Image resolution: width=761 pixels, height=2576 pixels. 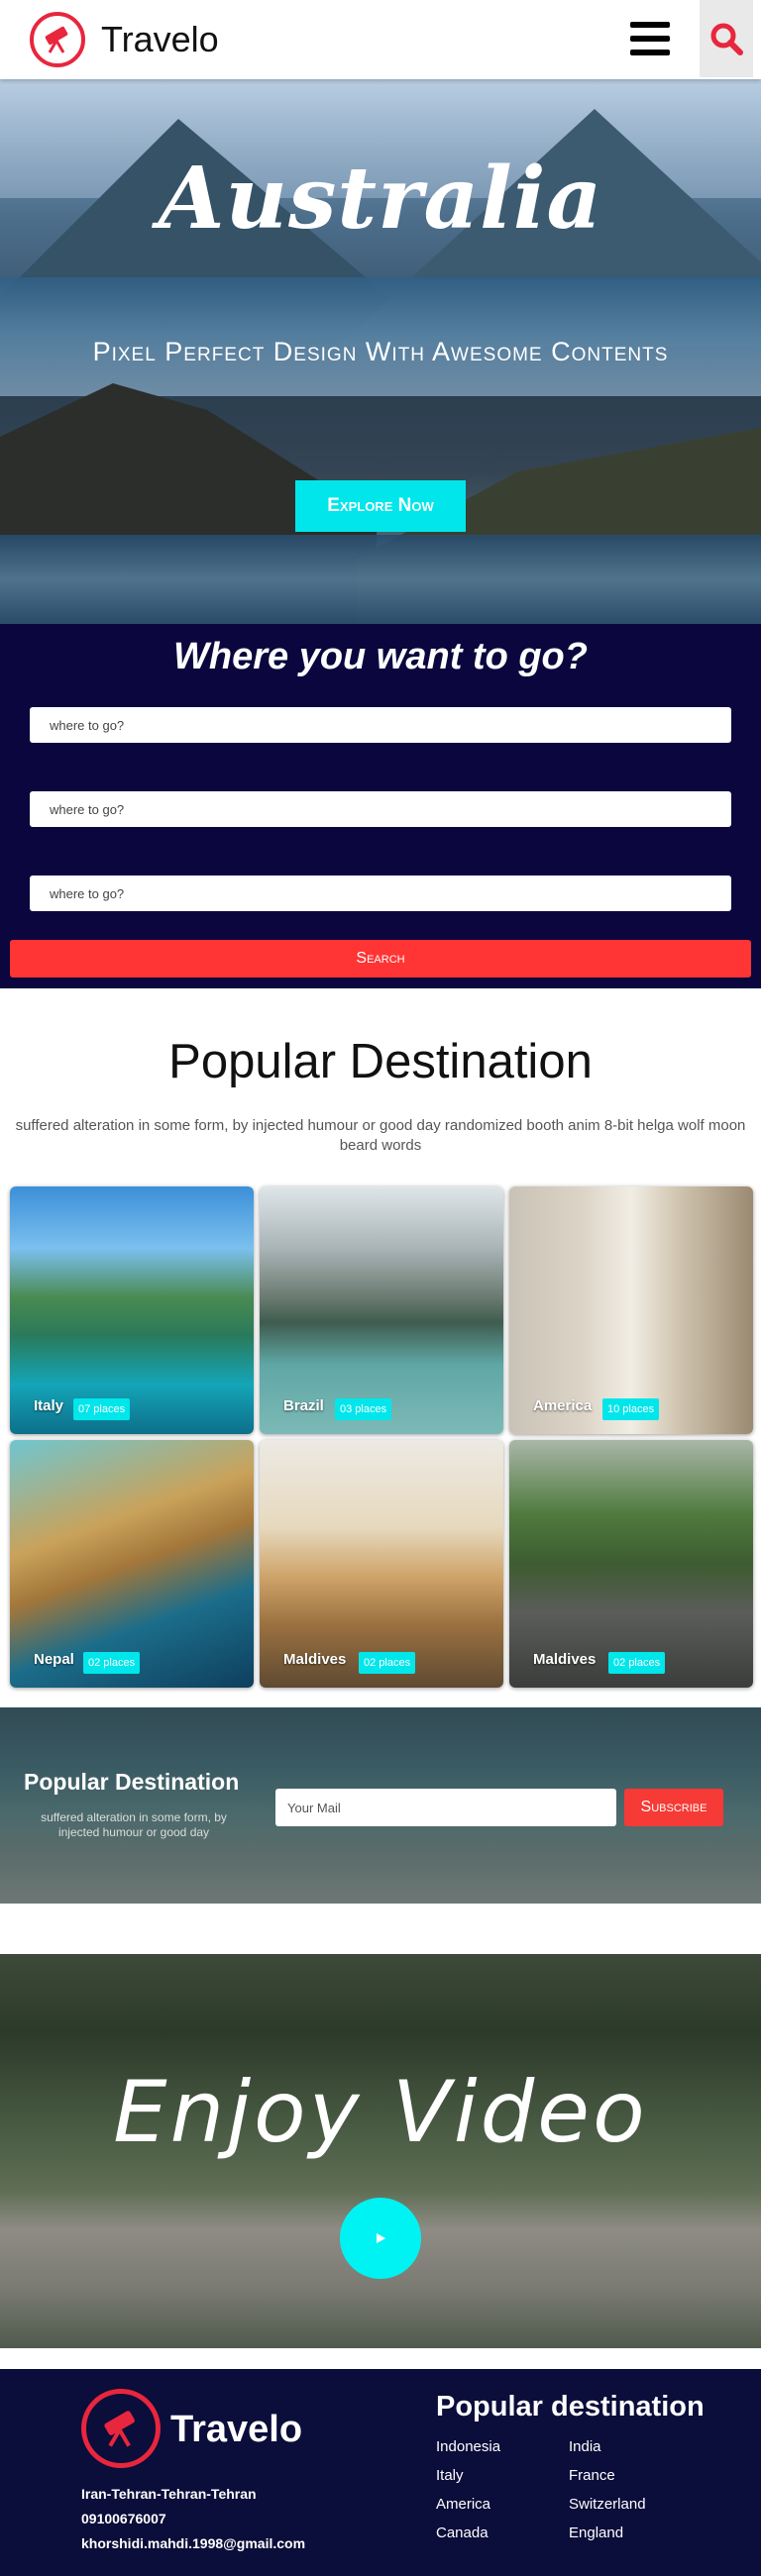 I want to click on footer-brand: Travelo, so click(x=236, y=2429).